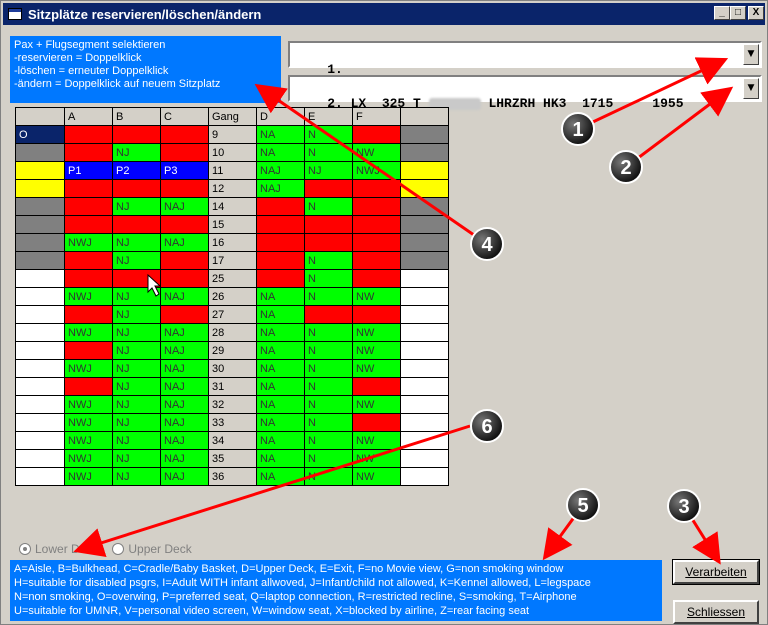  I want to click on close-button: X, so click(756, 13).